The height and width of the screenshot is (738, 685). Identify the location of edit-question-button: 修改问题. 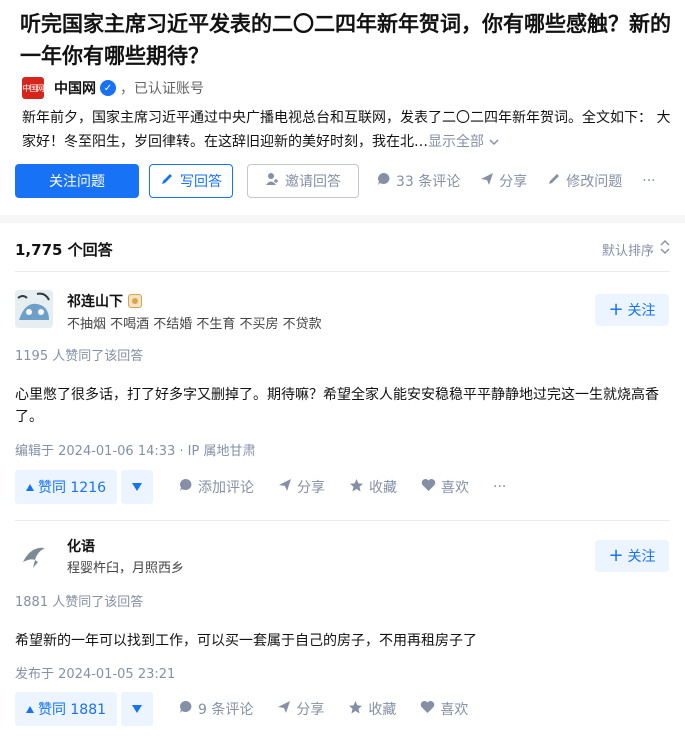
(584, 181).